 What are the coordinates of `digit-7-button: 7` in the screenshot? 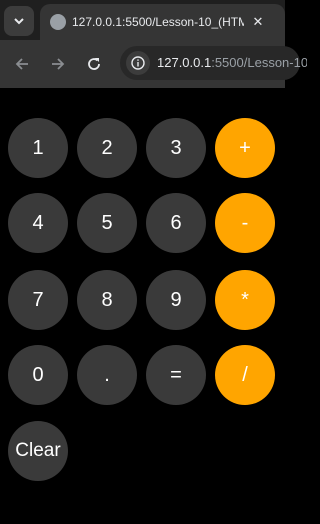 It's located at (38, 300).